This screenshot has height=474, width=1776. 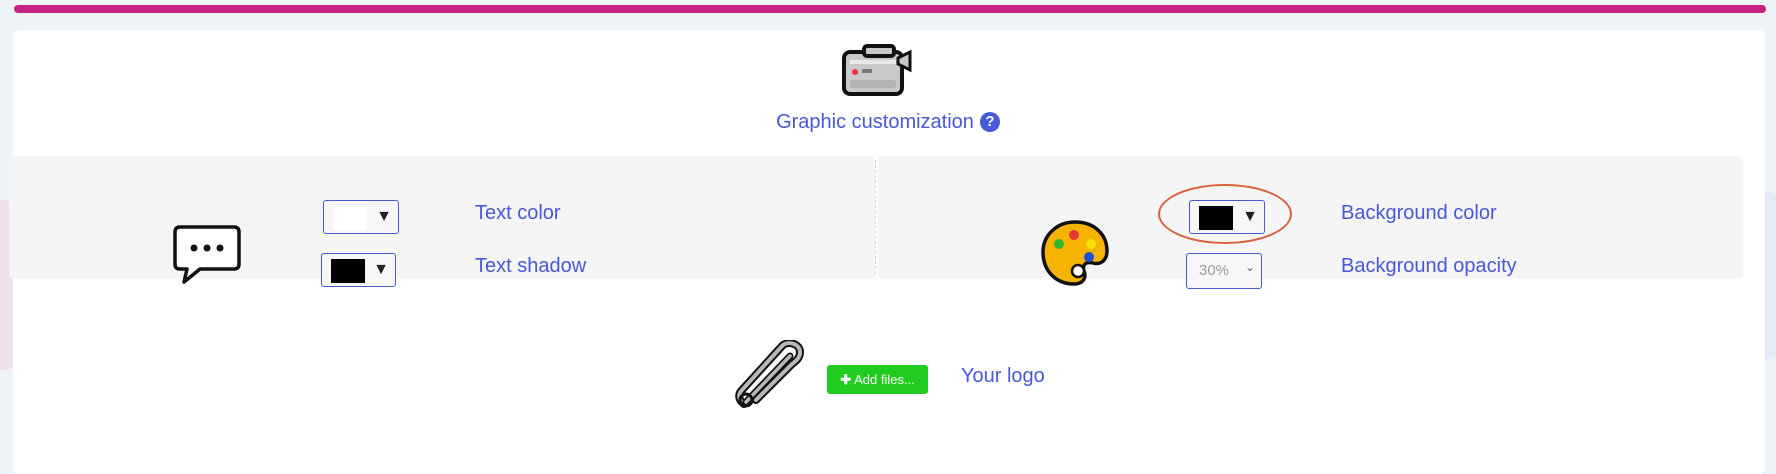 What do you see at coordinates (890, 9) in the screenshot?
I see `top-accent-bar` at bounding box center [890, 9].